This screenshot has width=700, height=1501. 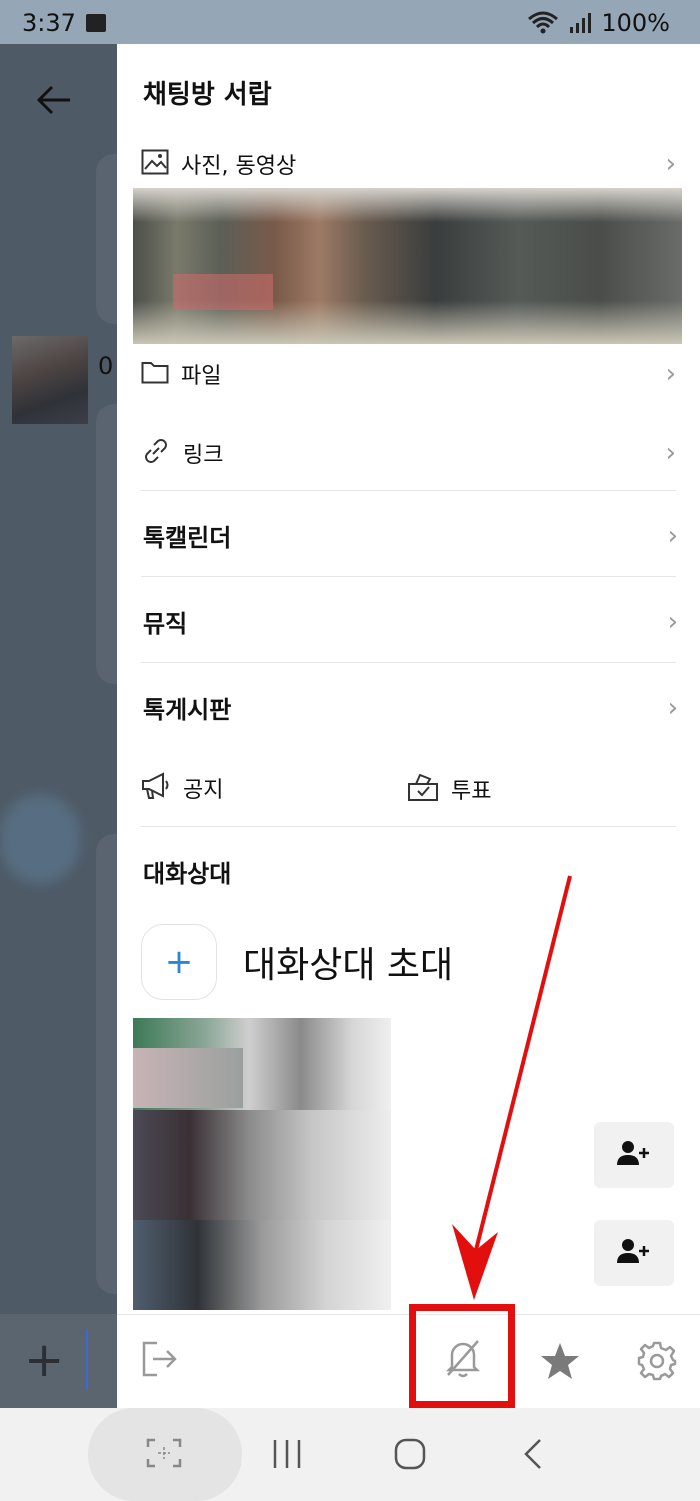 What do you see at coordinates (580, 23) in the screenshot?
I see `signal-icon` at bounding box center [580, 23].